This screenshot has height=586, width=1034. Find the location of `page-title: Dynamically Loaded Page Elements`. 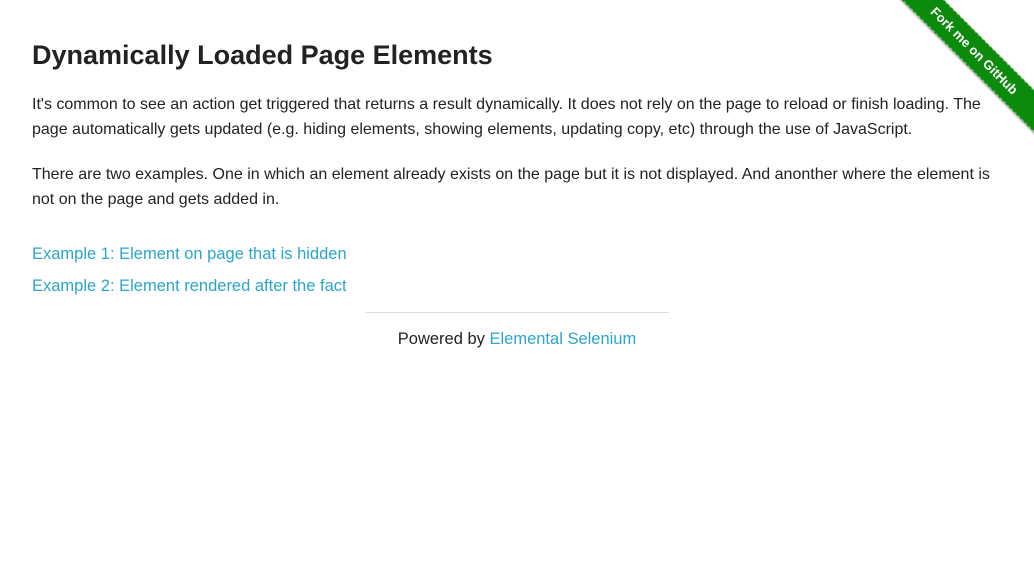

page-title: Dynamically Loaded Page Elements is located at coordinates (262, 55).